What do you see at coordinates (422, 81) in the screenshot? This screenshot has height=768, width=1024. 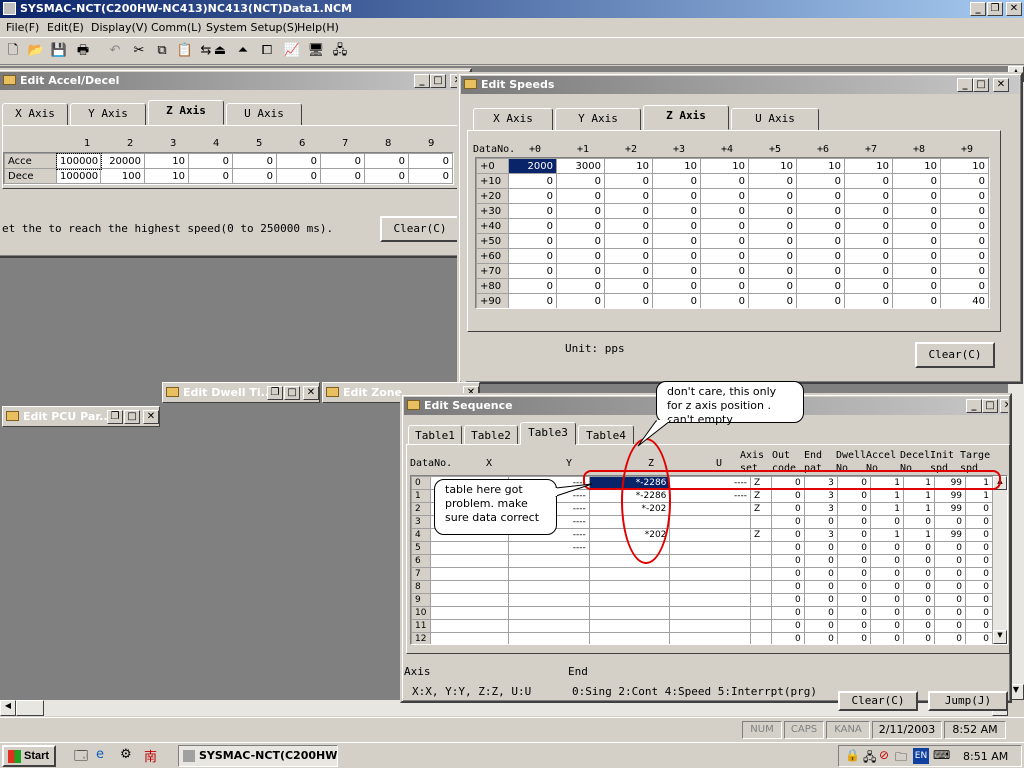 I see `minimize-icon: _` at bounding box center [422, 81].